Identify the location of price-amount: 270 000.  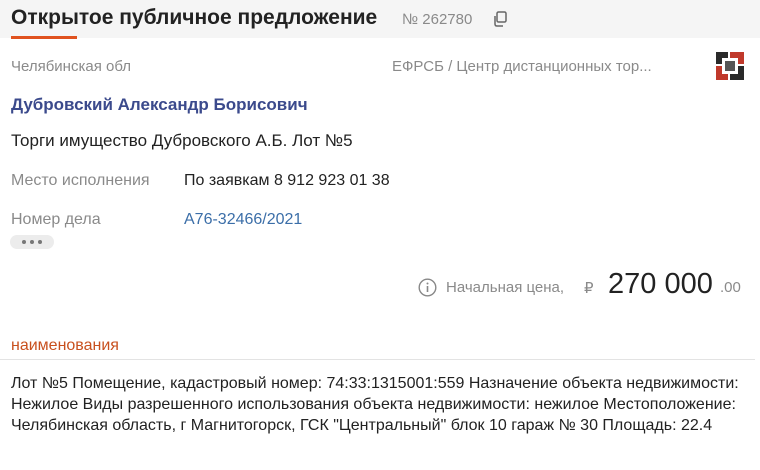
(660, 284).